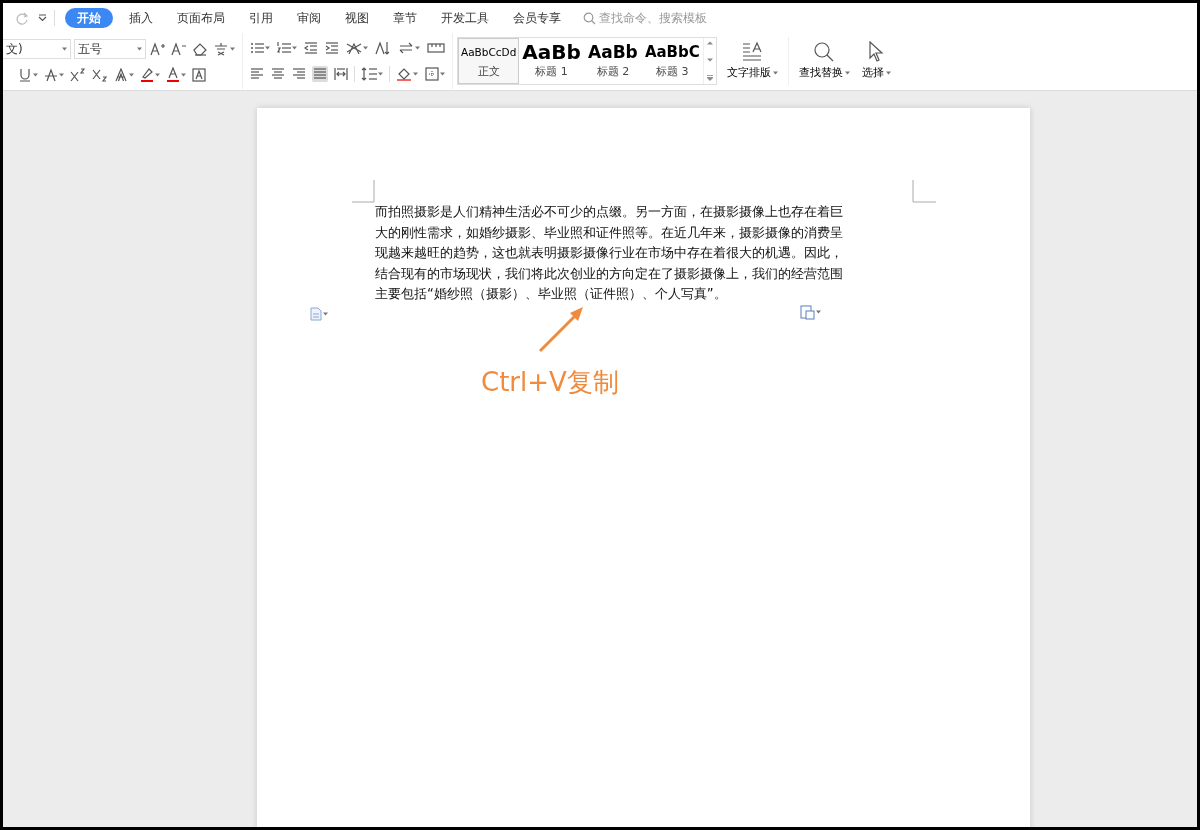  I want to click on align-right-icon, so click(299, 74).